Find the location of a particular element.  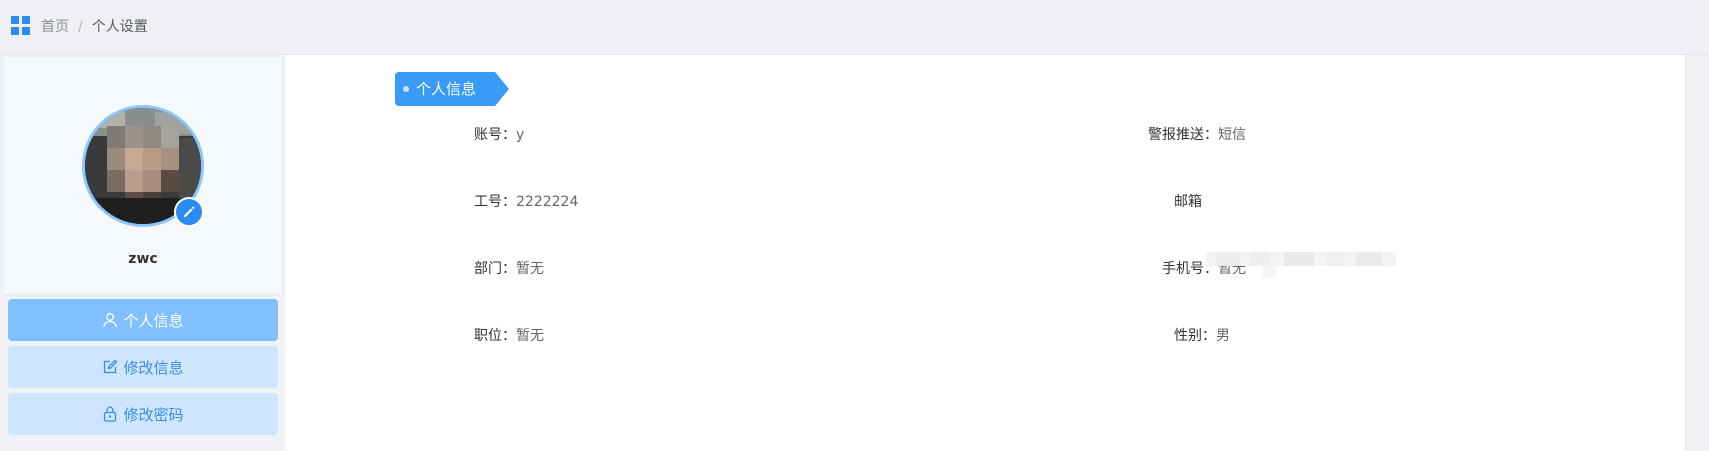

menu-item-edit-info: 修改信息 is located at coordinates (143, 367).